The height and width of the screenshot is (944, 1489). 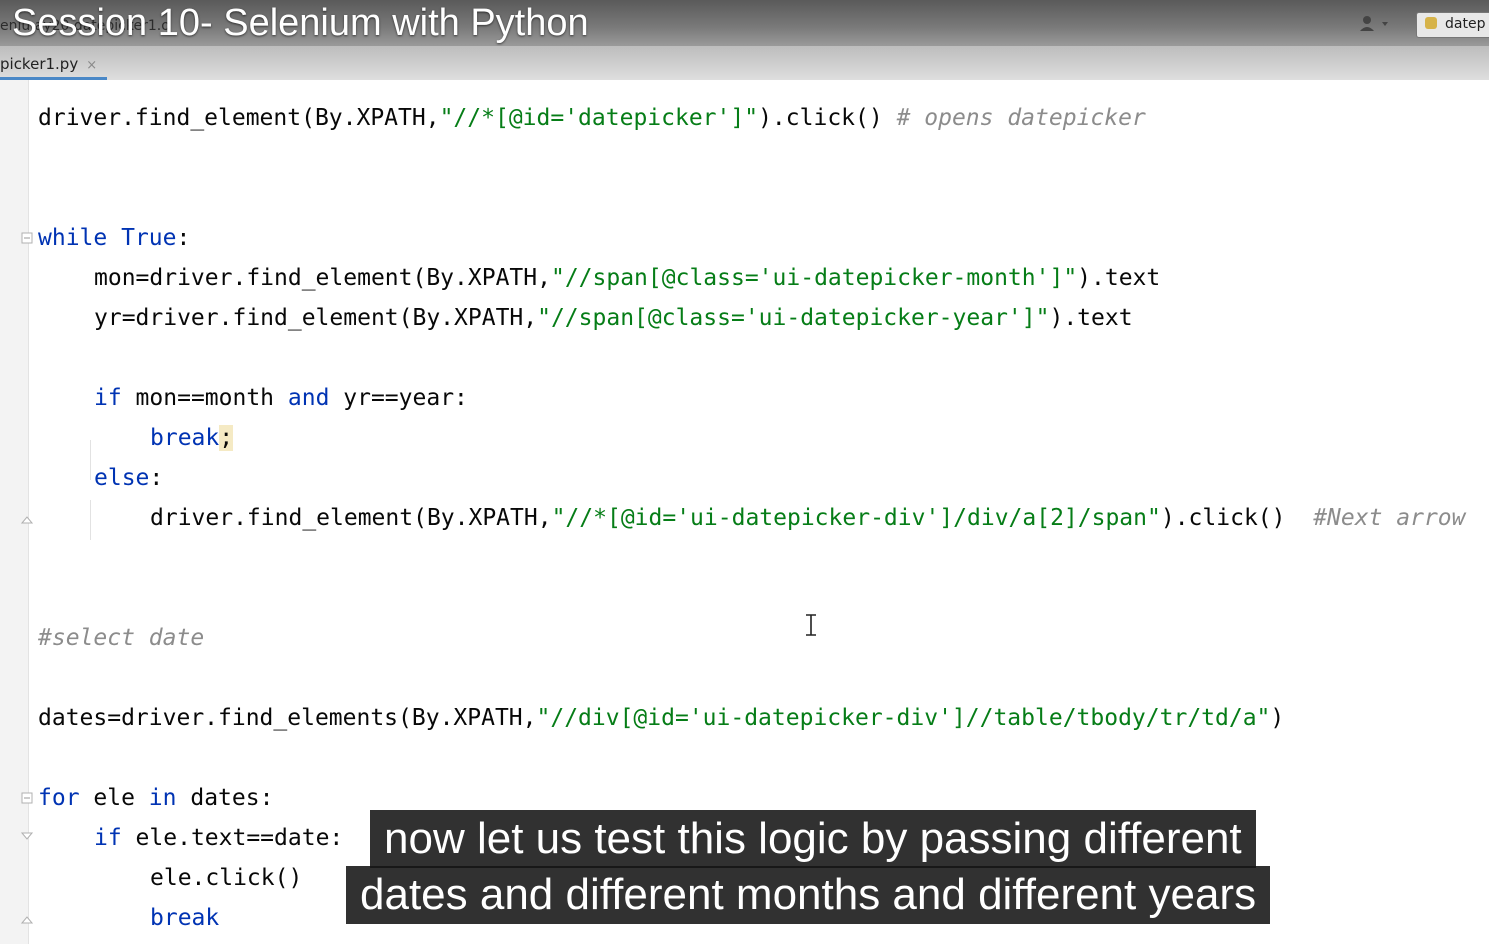 I want to click on code-line: if ele.text==date:, so click(x=218, y=838).